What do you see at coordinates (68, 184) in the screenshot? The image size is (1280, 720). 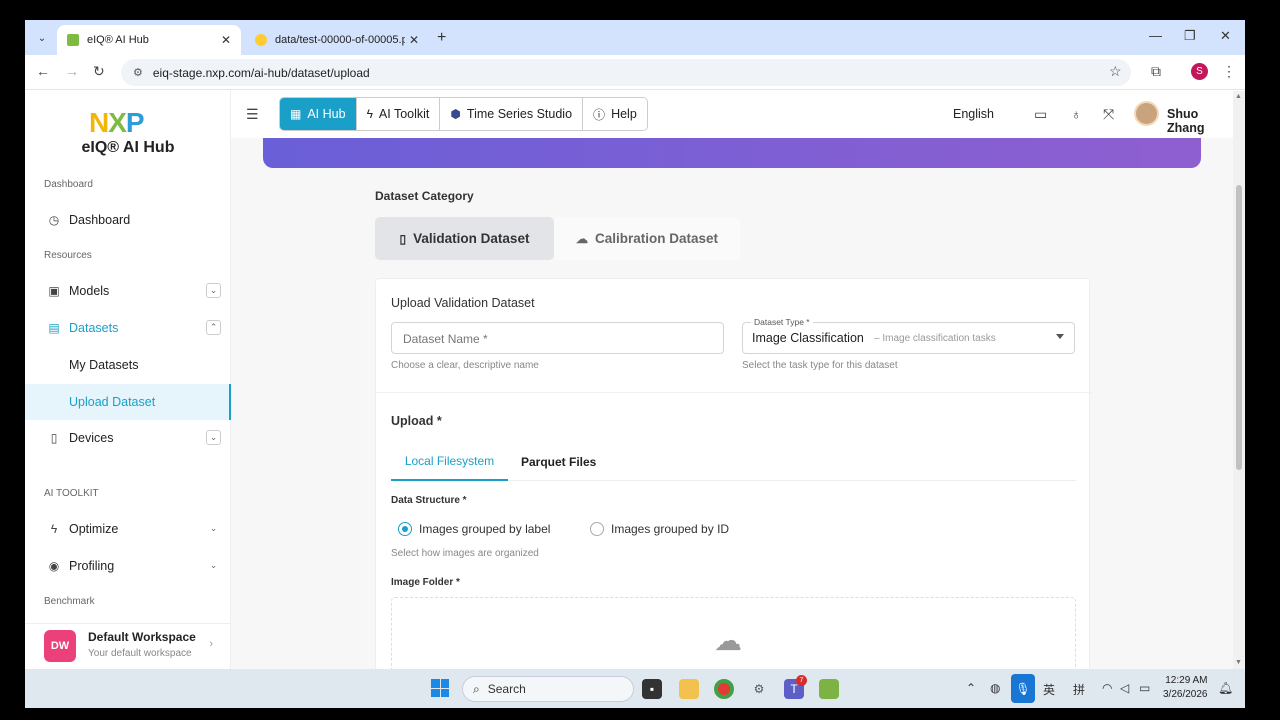 I see `section-label-dashboard: Dashboard` at bounding box center [68, 184].